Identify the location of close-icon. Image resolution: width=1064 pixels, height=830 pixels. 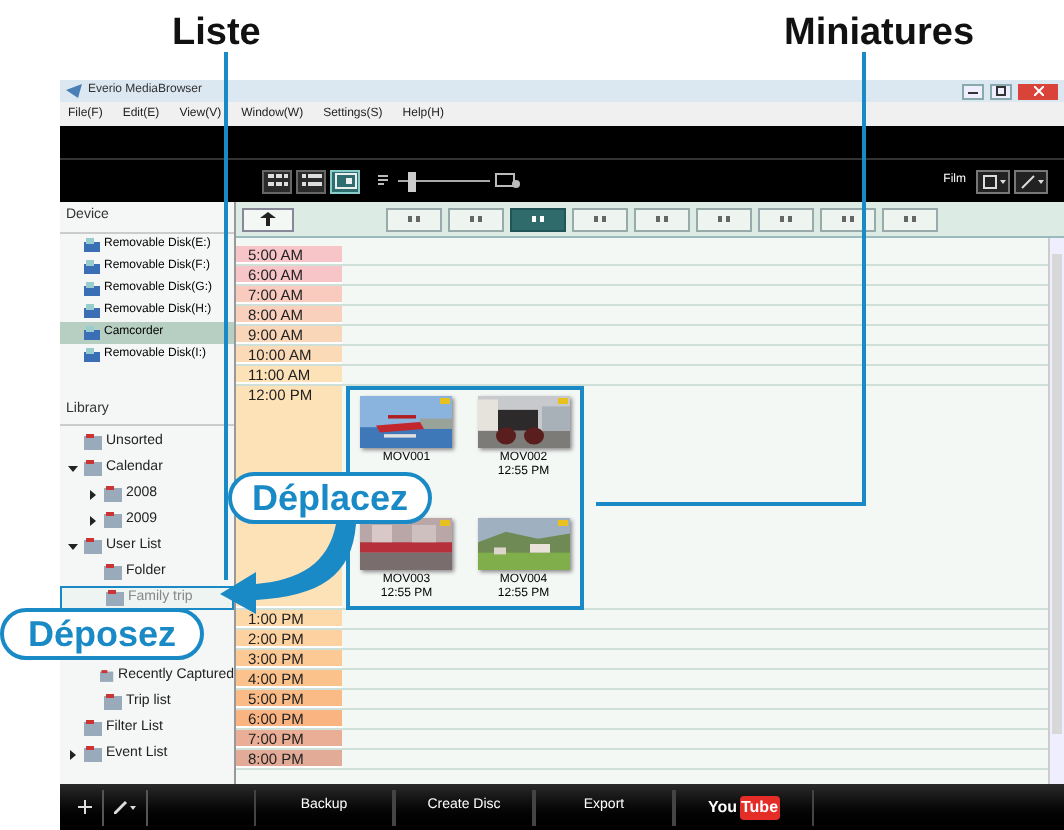
(1038, 91).